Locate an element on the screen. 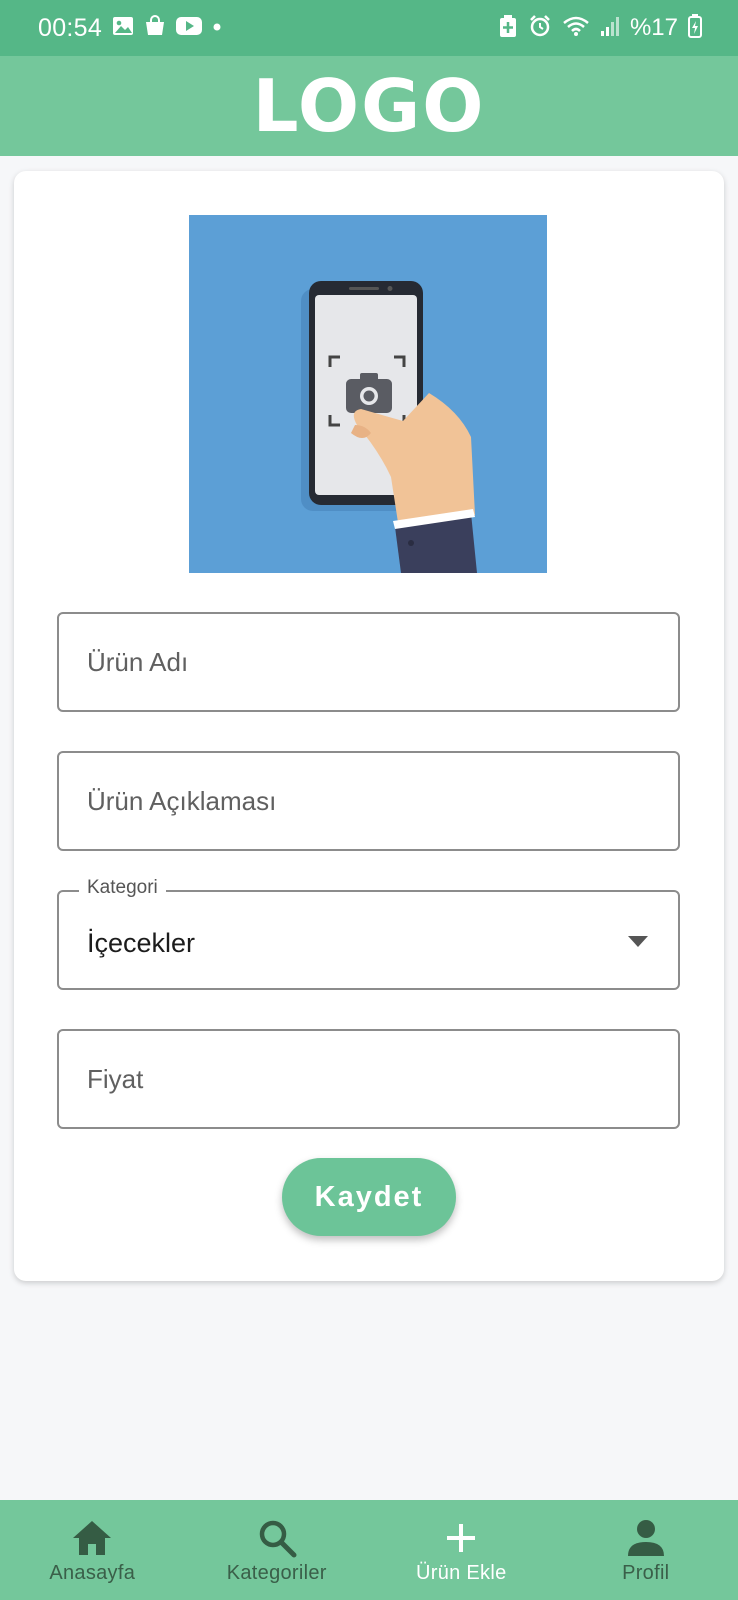  product-image-picker is located at coordinates (368, 394).